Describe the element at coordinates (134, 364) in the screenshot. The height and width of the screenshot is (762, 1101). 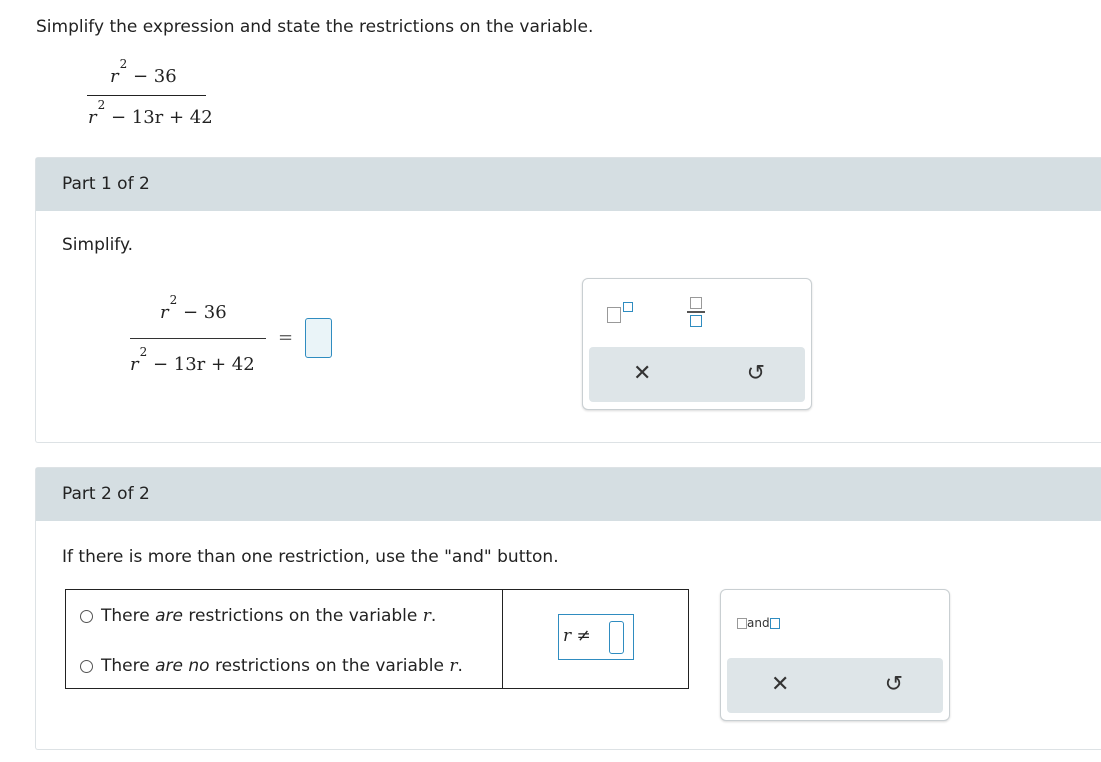
I see `eq-denominator-variable: r` at that location.